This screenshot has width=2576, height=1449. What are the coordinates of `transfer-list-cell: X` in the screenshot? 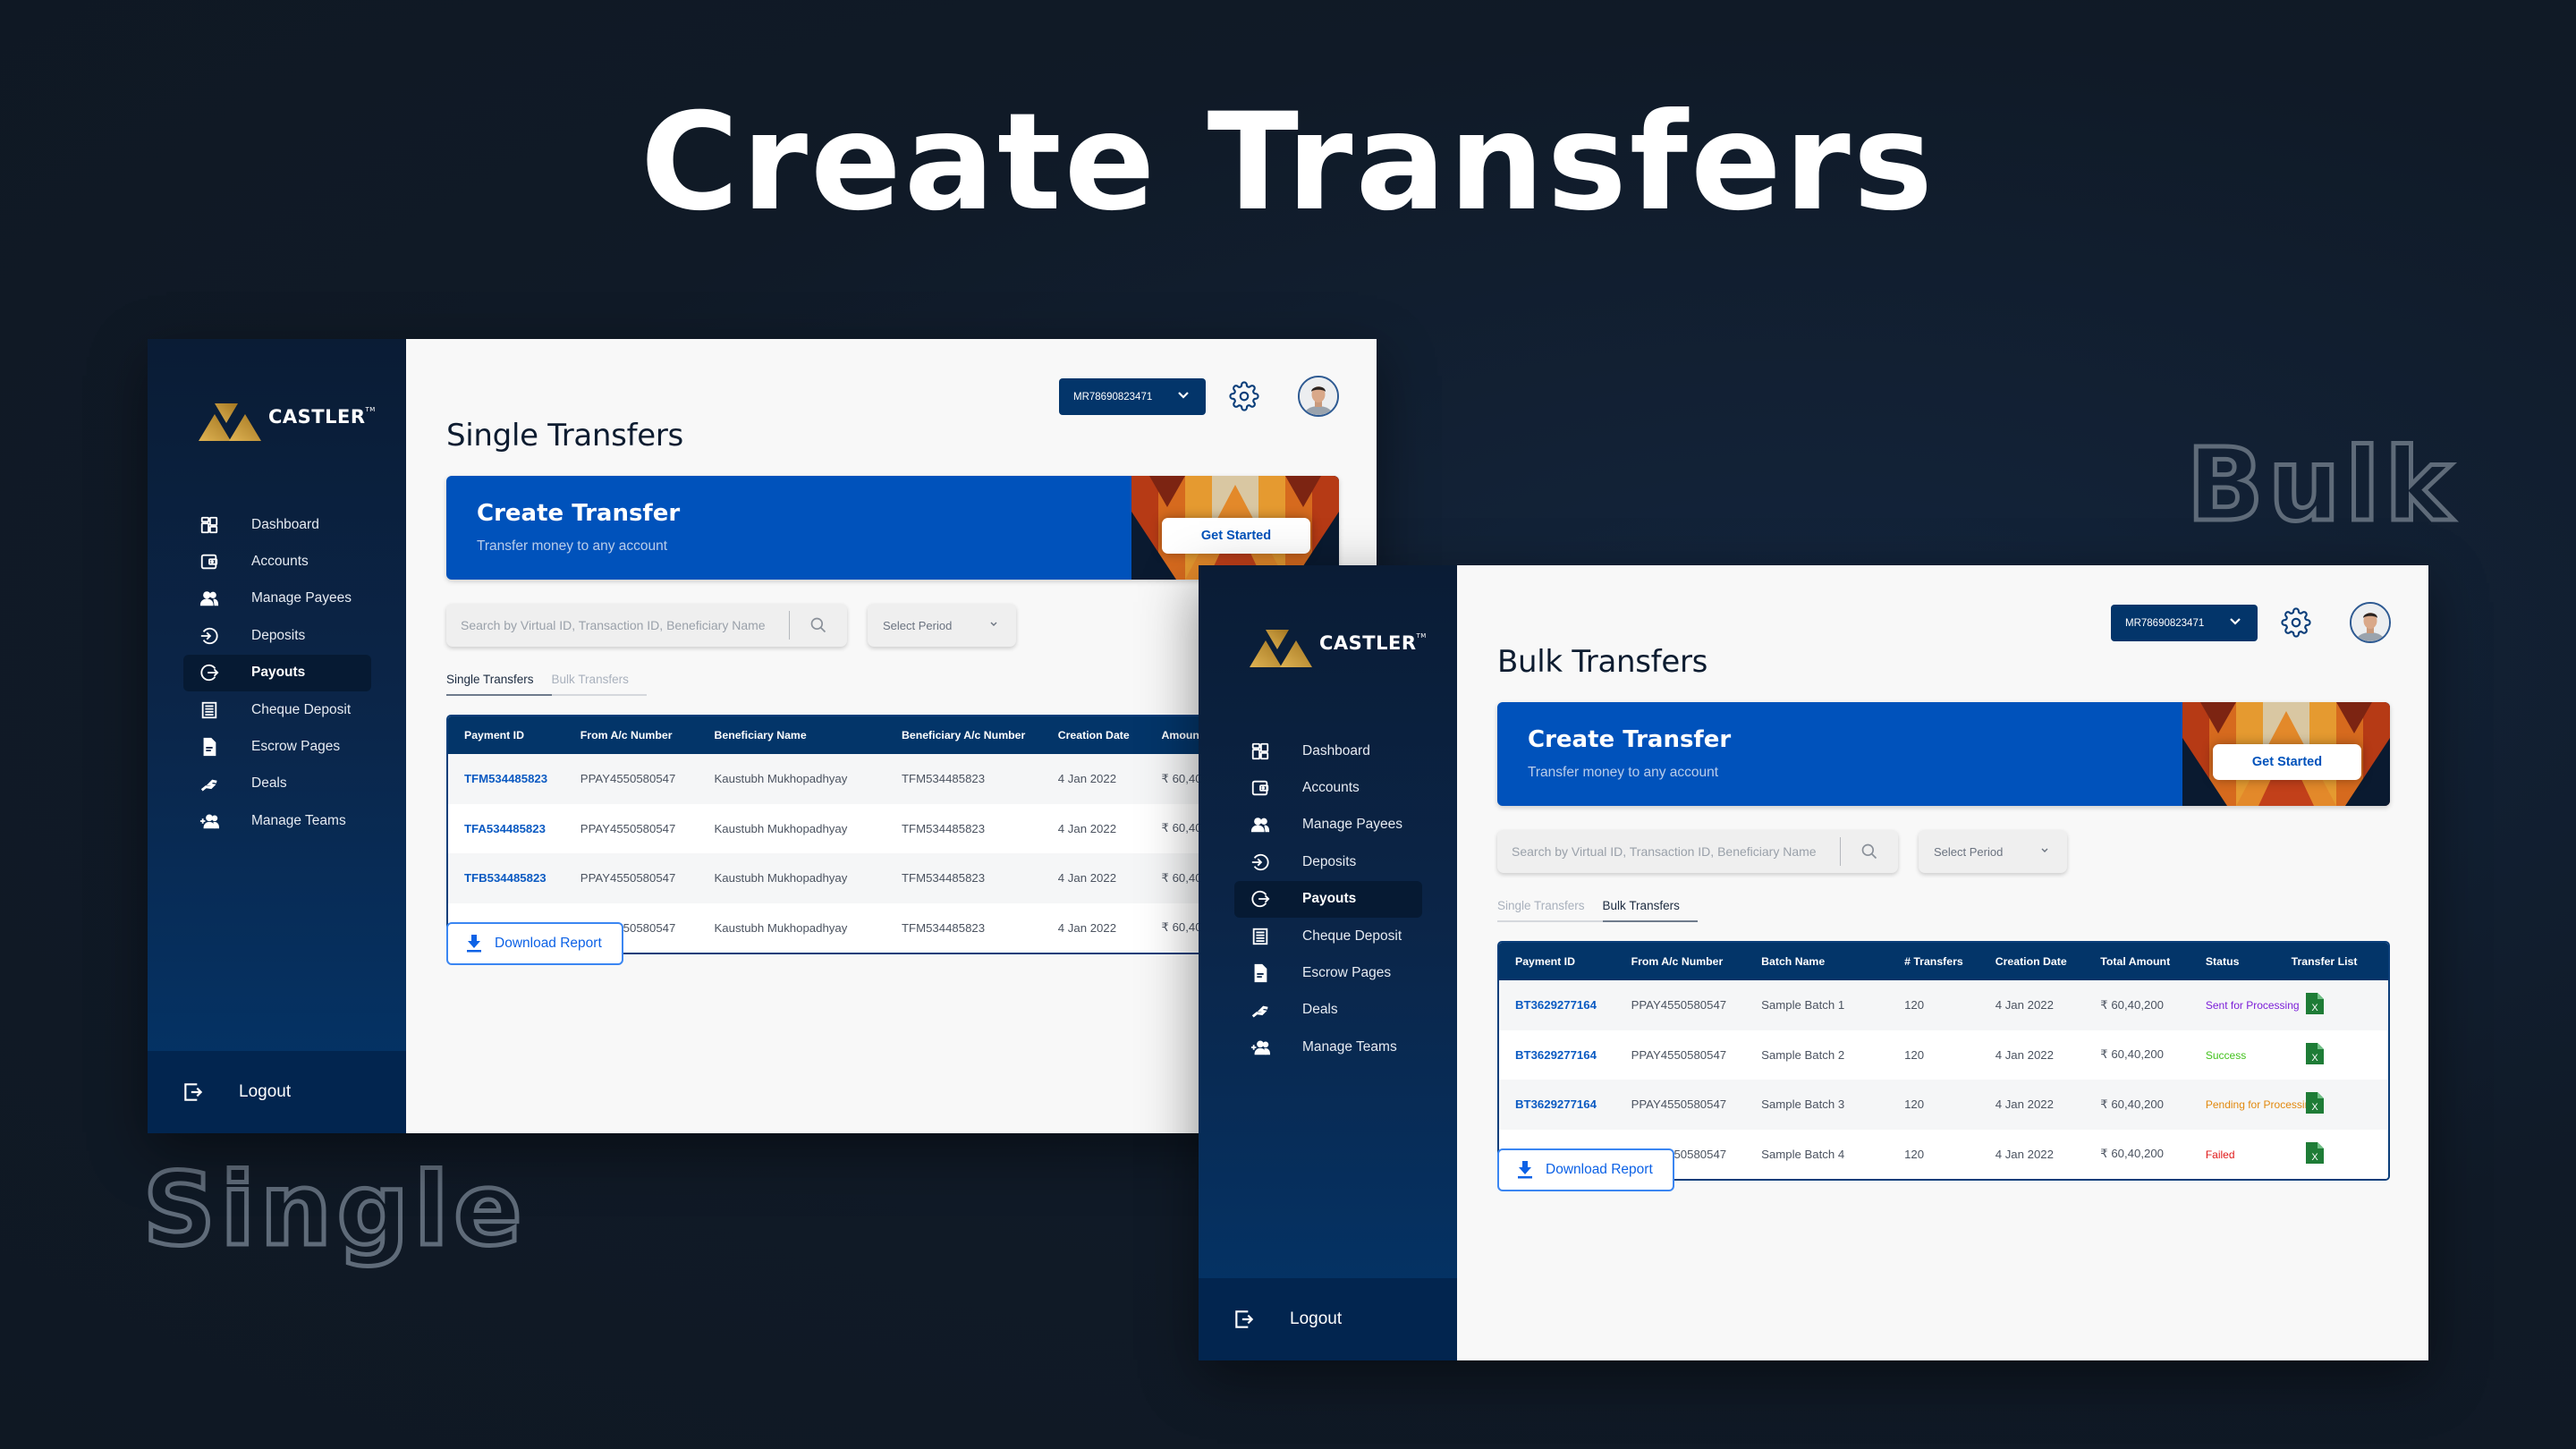 It's located at (2331, 1055).